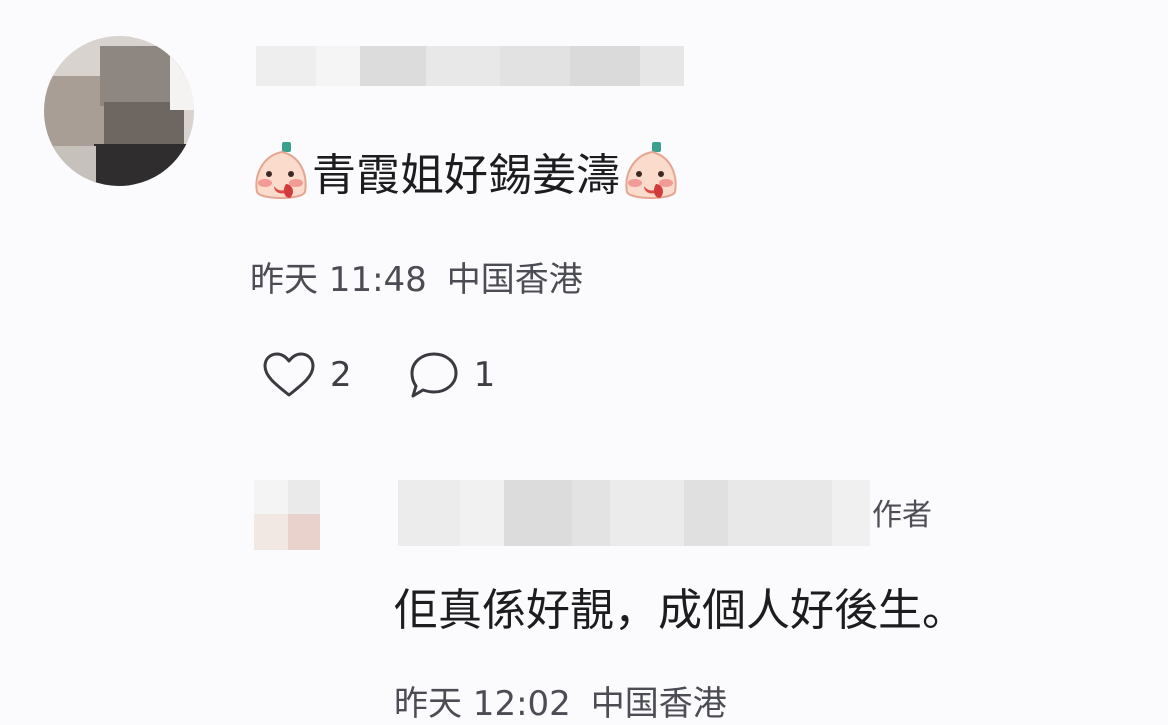  What do you see at coordinates (289, 374) in the screenshot?
I see `heart-icon` at bounding box center [289, 374].